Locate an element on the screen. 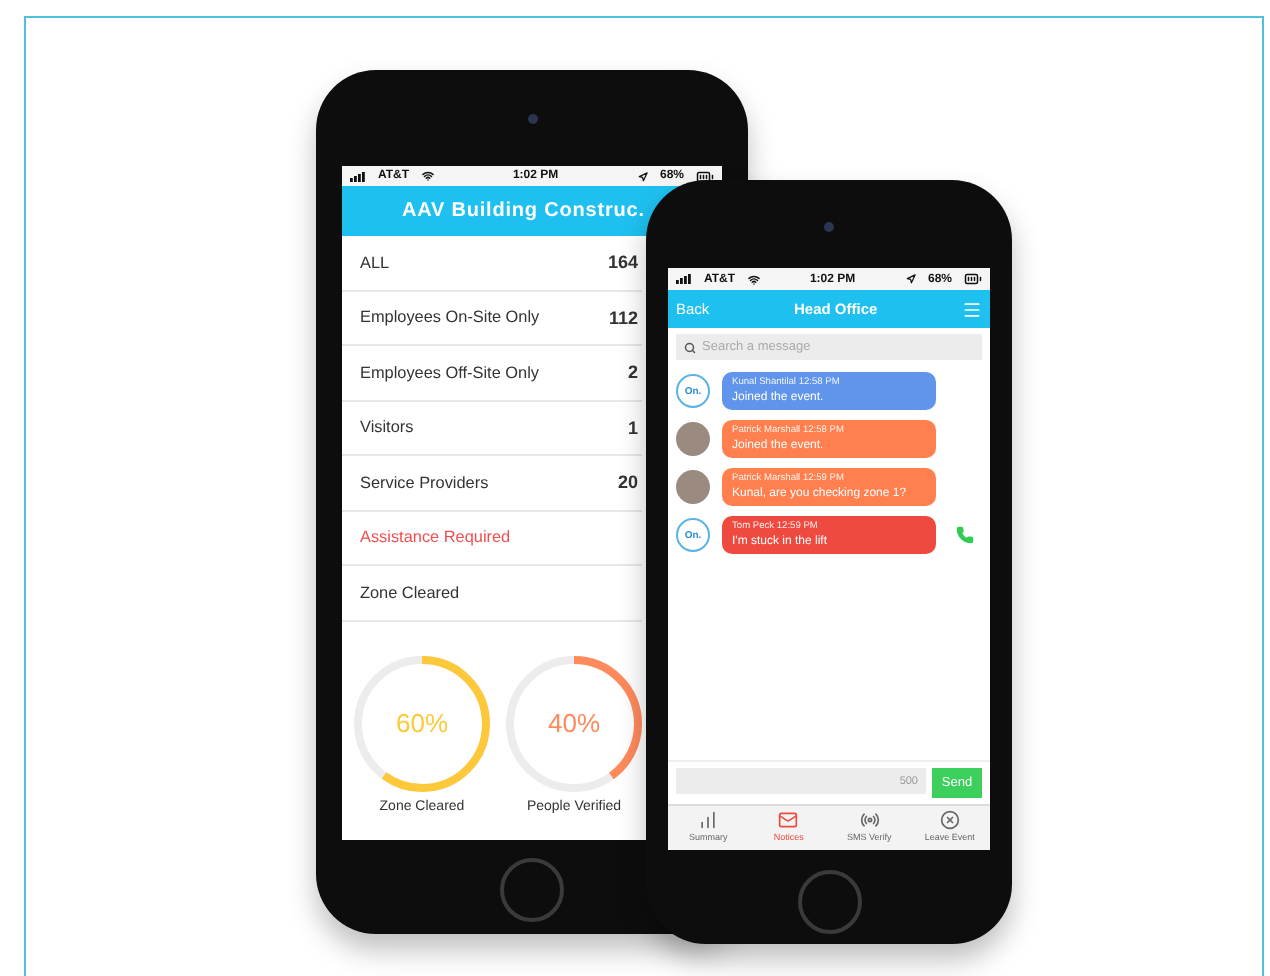 The height and width of the screenshot is (976, 1270). percent-reading: 60% is located at coordinates (422, 722).